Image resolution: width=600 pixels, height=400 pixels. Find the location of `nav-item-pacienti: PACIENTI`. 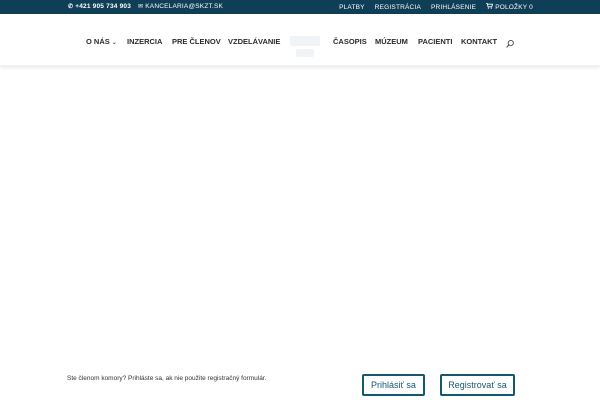

nav-item-pacienti: PACIENTI is located at coordinates (435, 41).